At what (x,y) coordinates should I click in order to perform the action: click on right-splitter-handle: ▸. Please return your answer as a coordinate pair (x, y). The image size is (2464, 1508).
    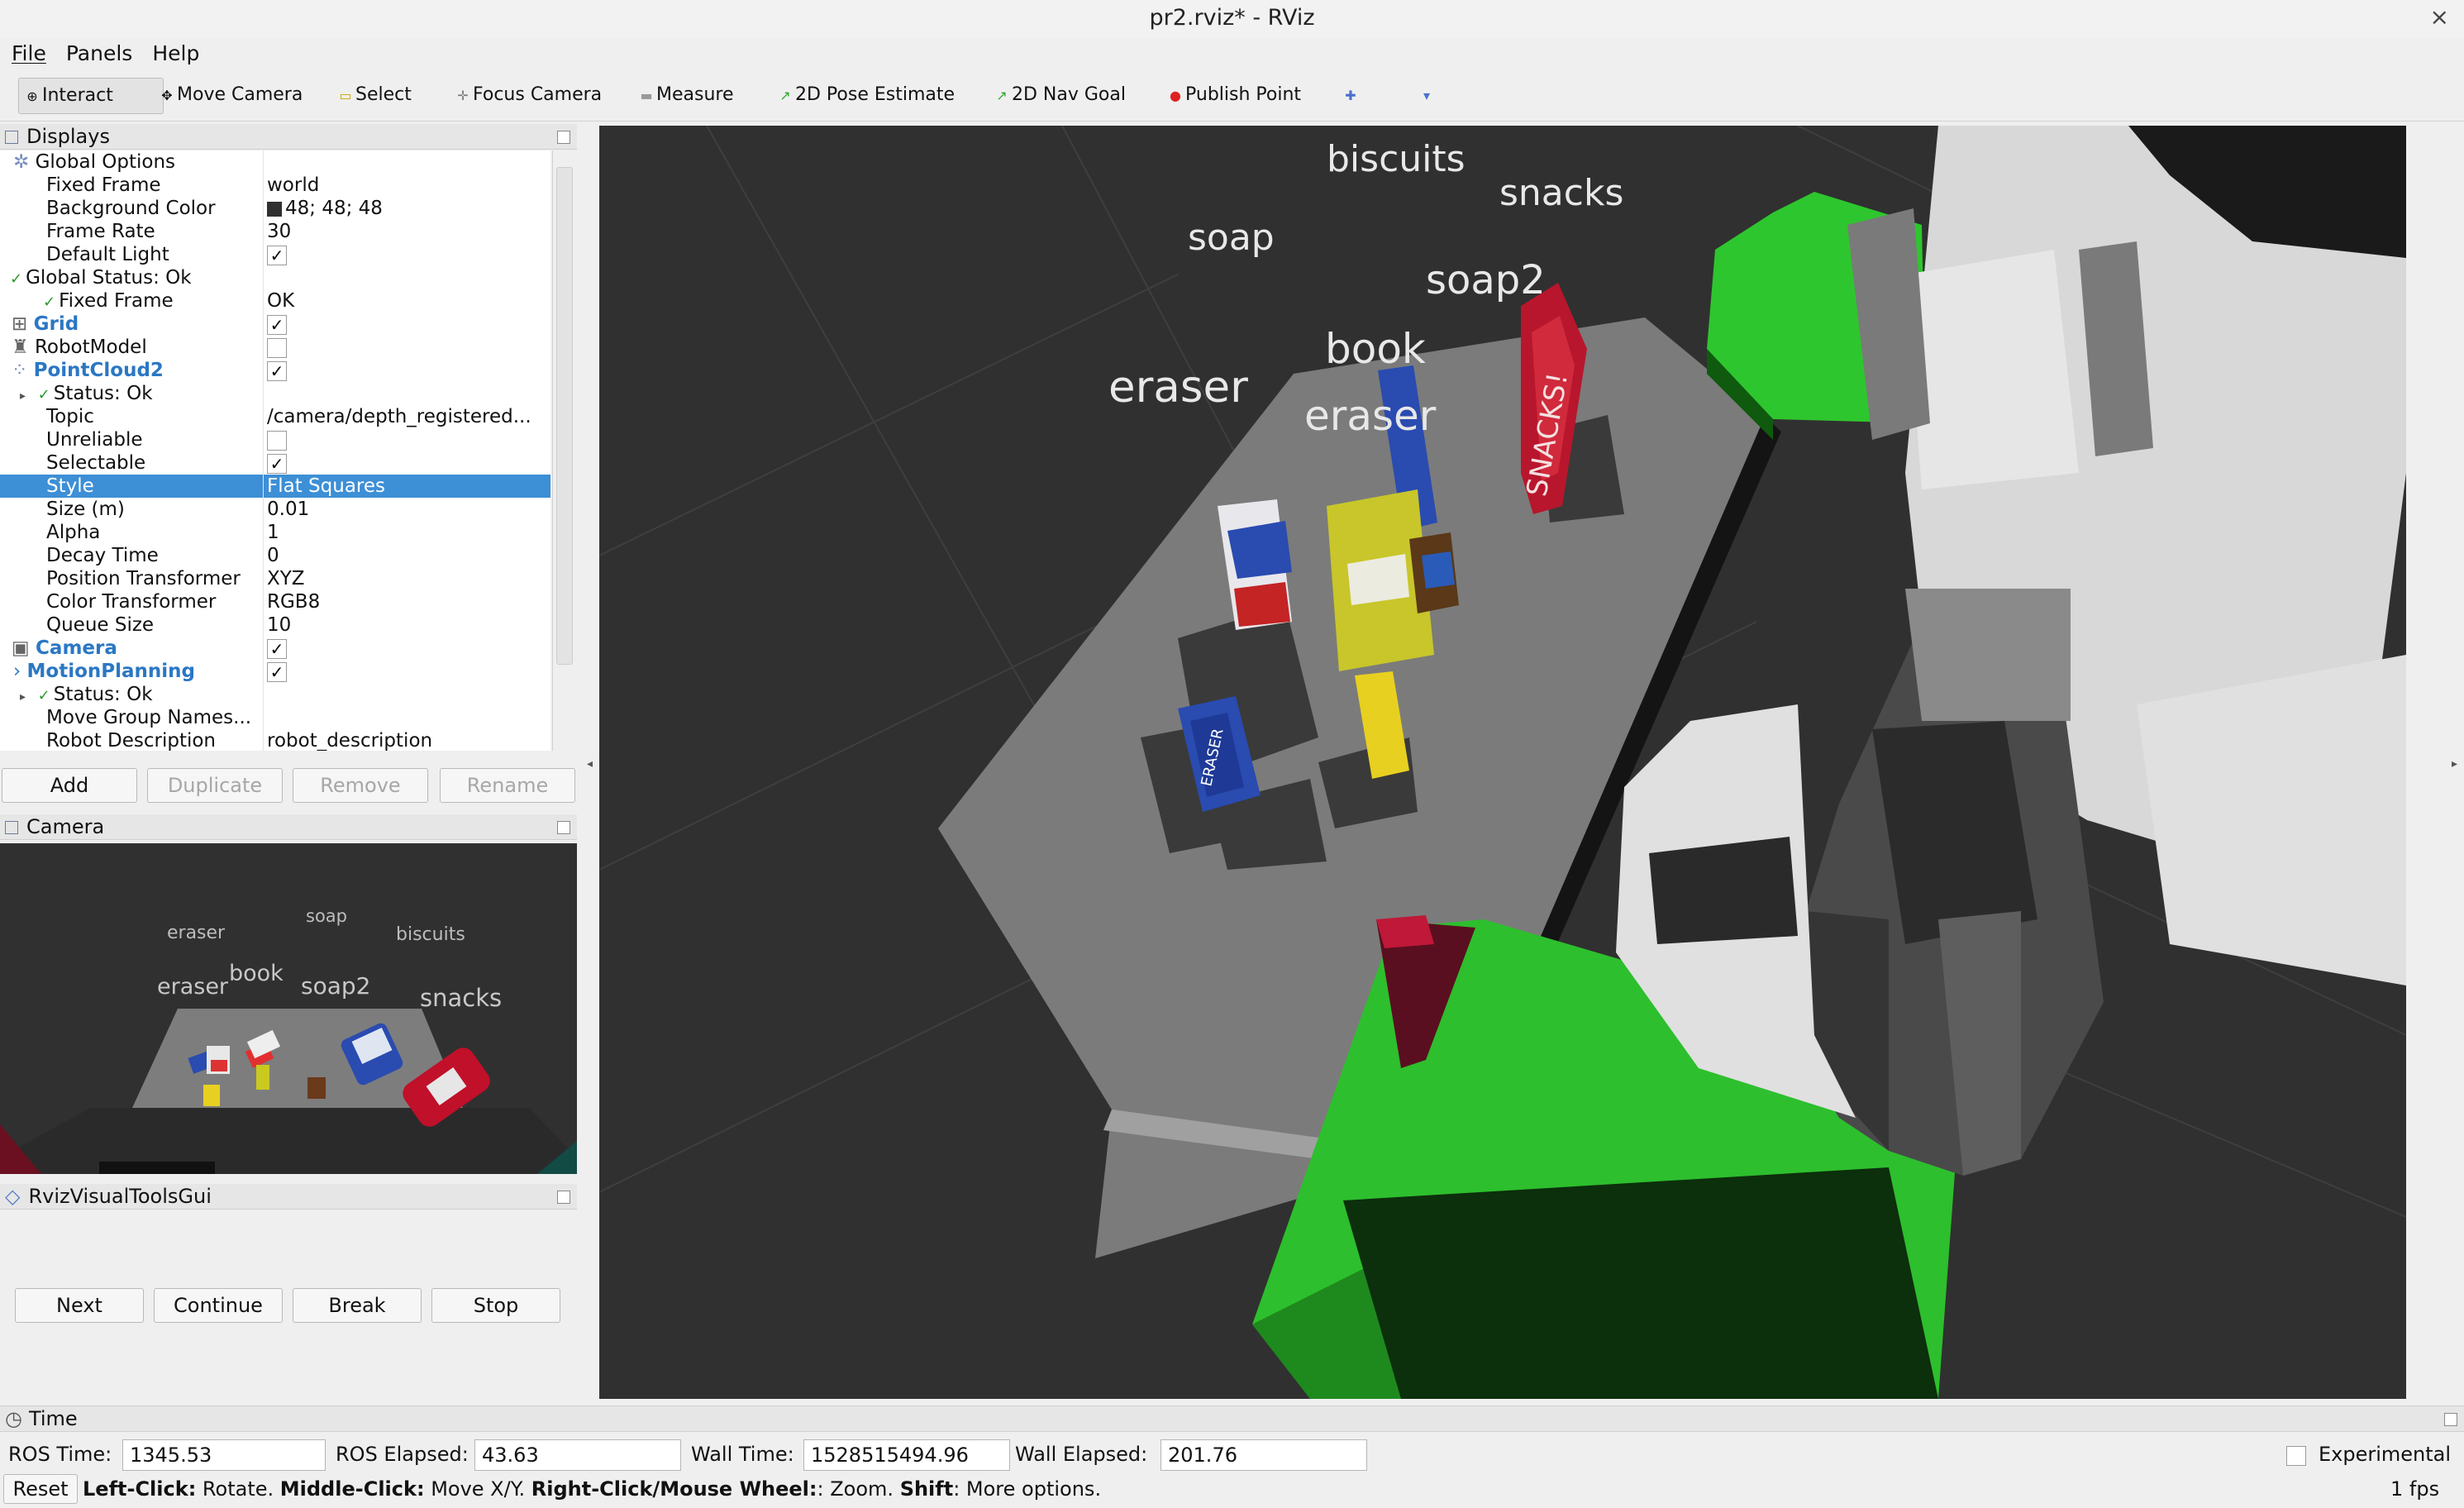
    Looking at the image, I should click on (2454, 764).